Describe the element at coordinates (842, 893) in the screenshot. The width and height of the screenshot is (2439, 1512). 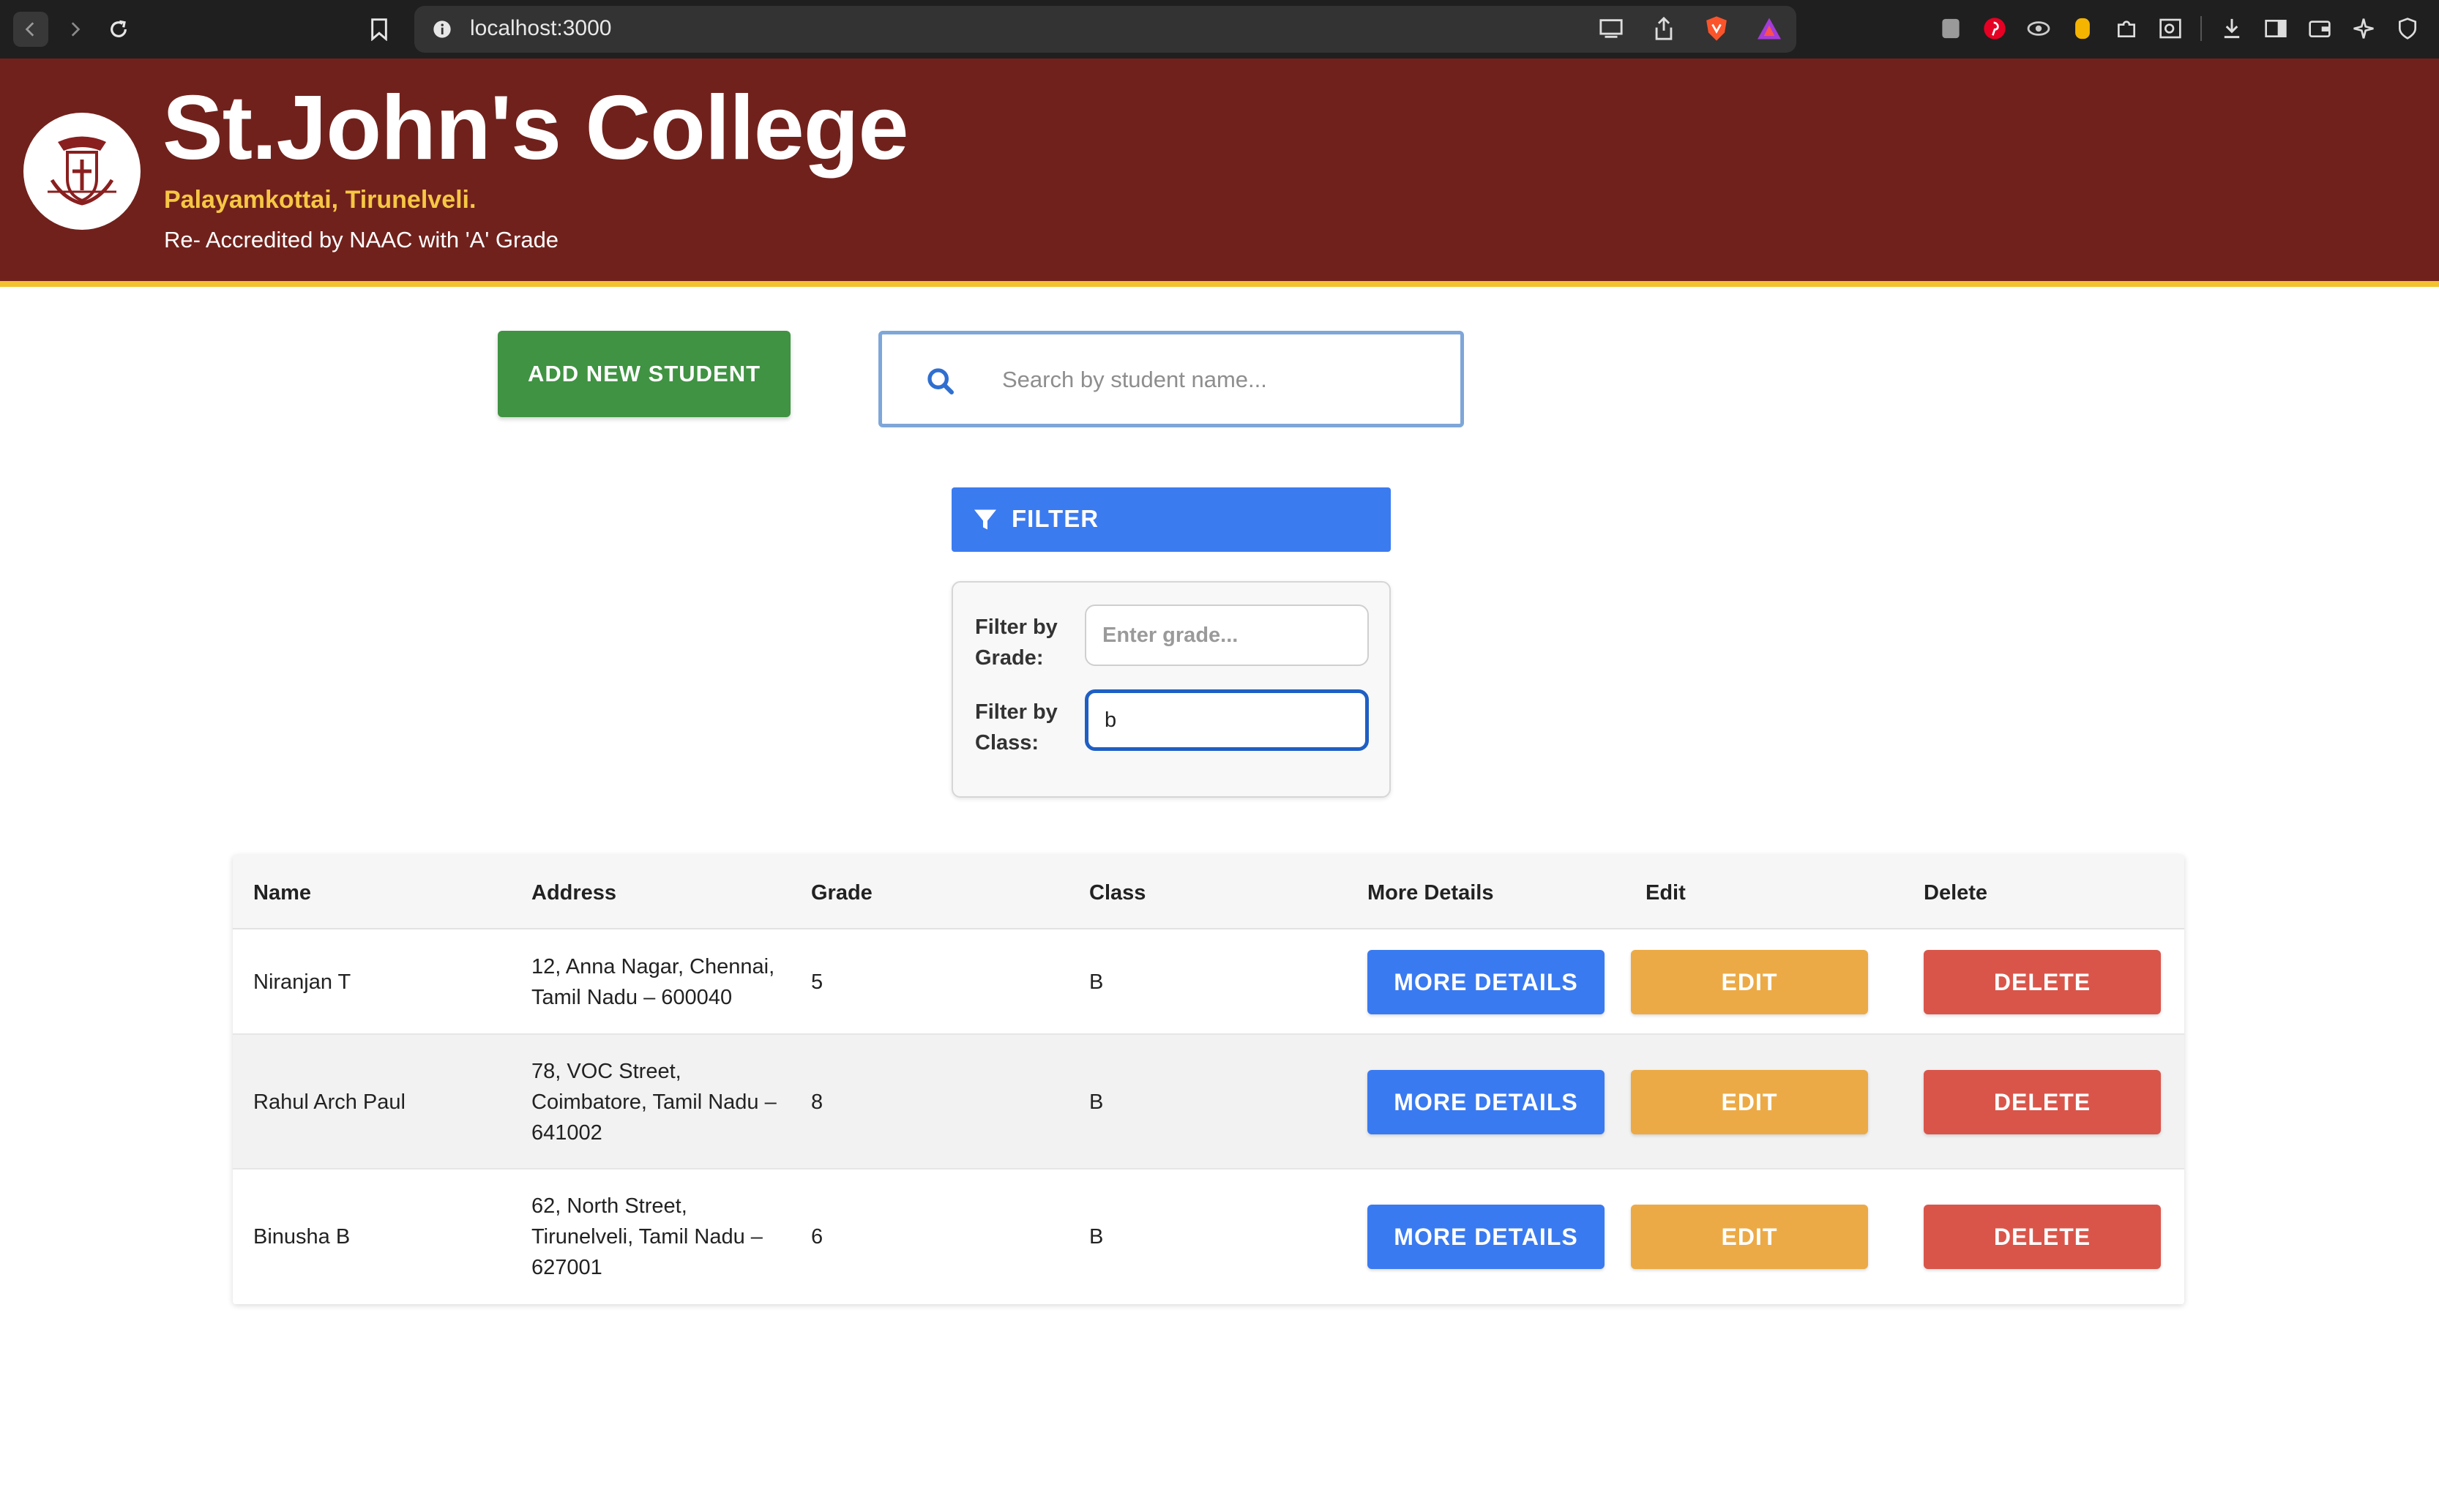
I see `header-grade: Grade` at that location.